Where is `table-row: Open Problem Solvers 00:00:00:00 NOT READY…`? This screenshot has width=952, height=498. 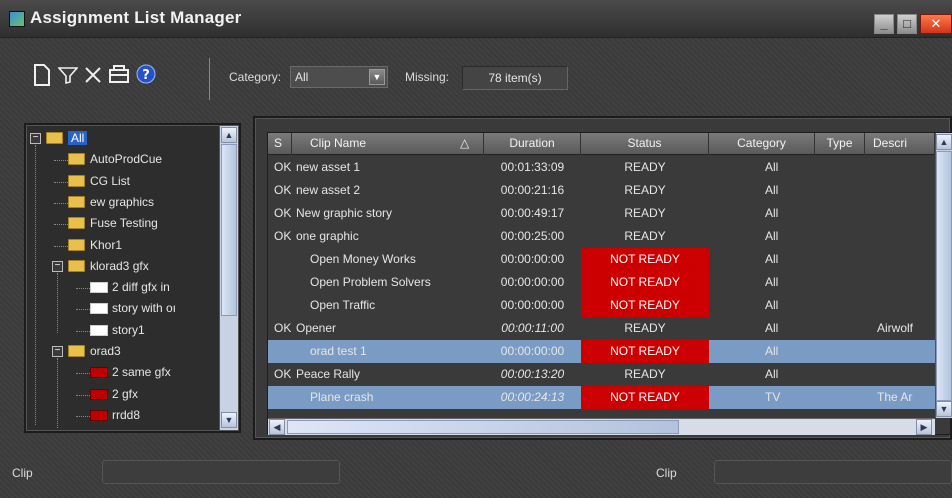
table-row: Open Problem Solvers 00:00:00:00 NOT READY… is located at coordinates (601, 282).